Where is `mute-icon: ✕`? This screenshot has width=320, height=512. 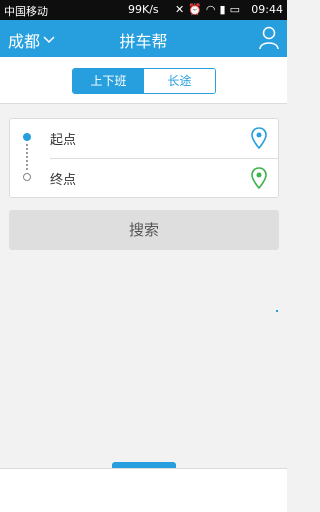 mute-icon: ✕ is located at coordinates (180, 9).